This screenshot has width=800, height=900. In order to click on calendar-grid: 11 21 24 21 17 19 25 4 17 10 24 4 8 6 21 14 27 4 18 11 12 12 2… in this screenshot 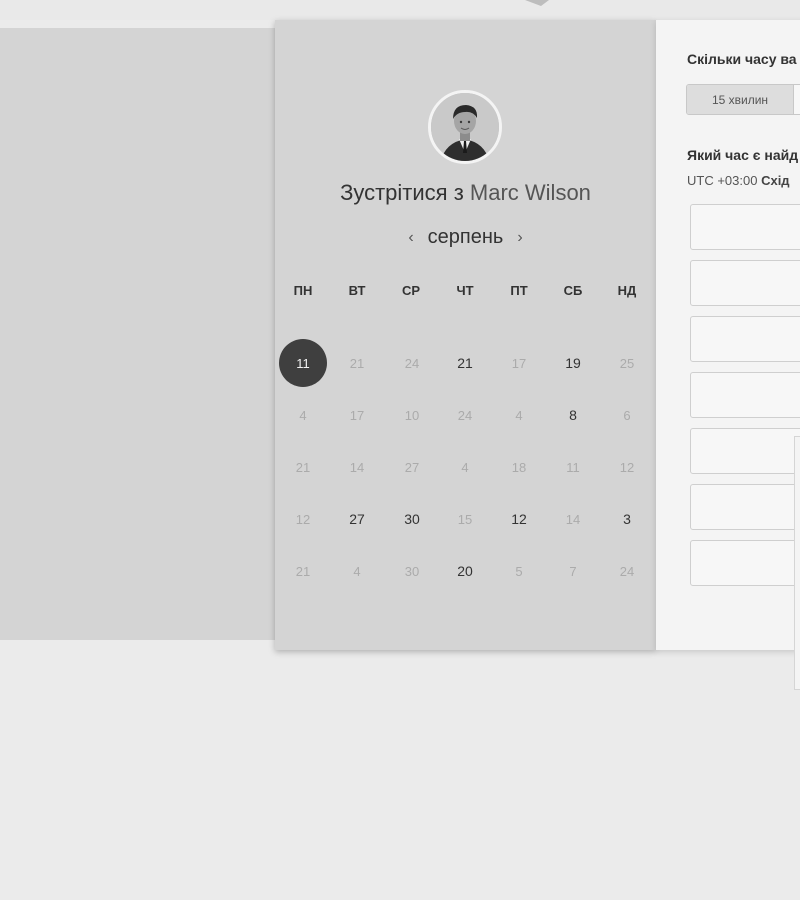, I will do `click(465, 448)`.